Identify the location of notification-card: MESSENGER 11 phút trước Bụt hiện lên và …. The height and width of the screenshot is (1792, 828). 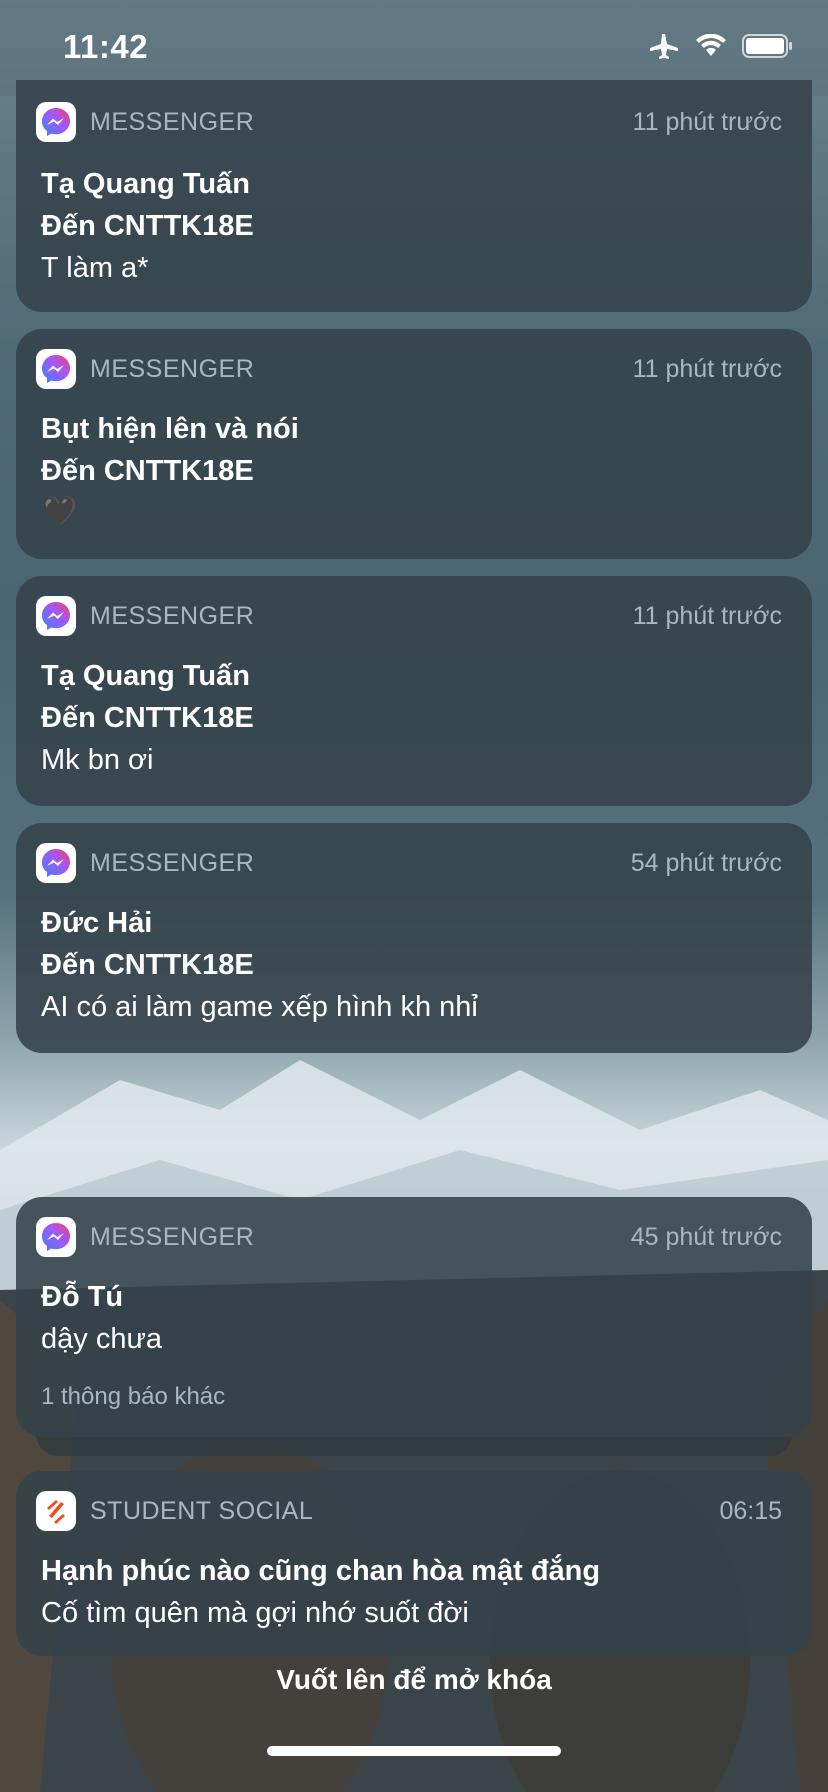
(414, 444).